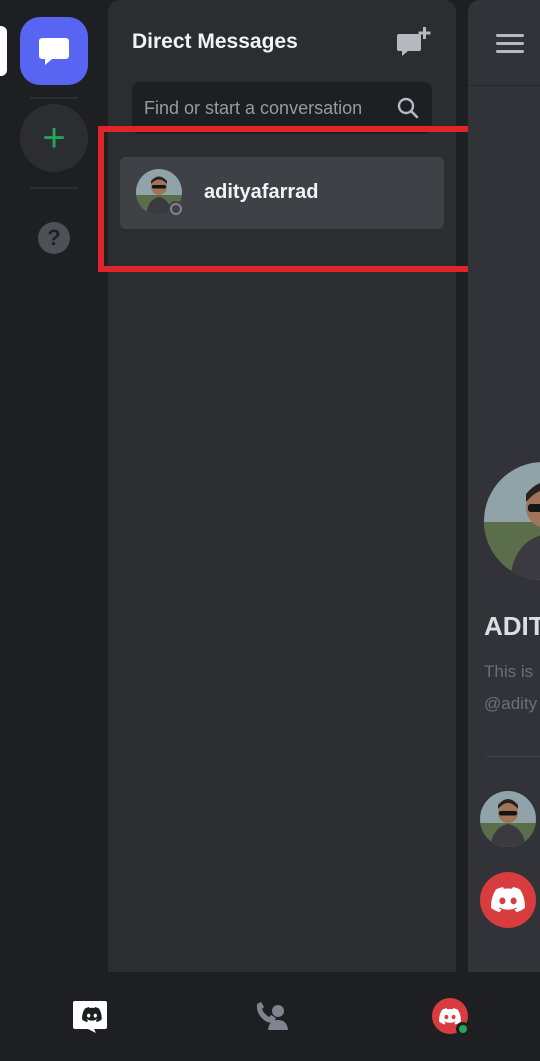 This screenshot has width=540, height=1061. I want to click on chat-intro-text: This is, so click(509, 671).